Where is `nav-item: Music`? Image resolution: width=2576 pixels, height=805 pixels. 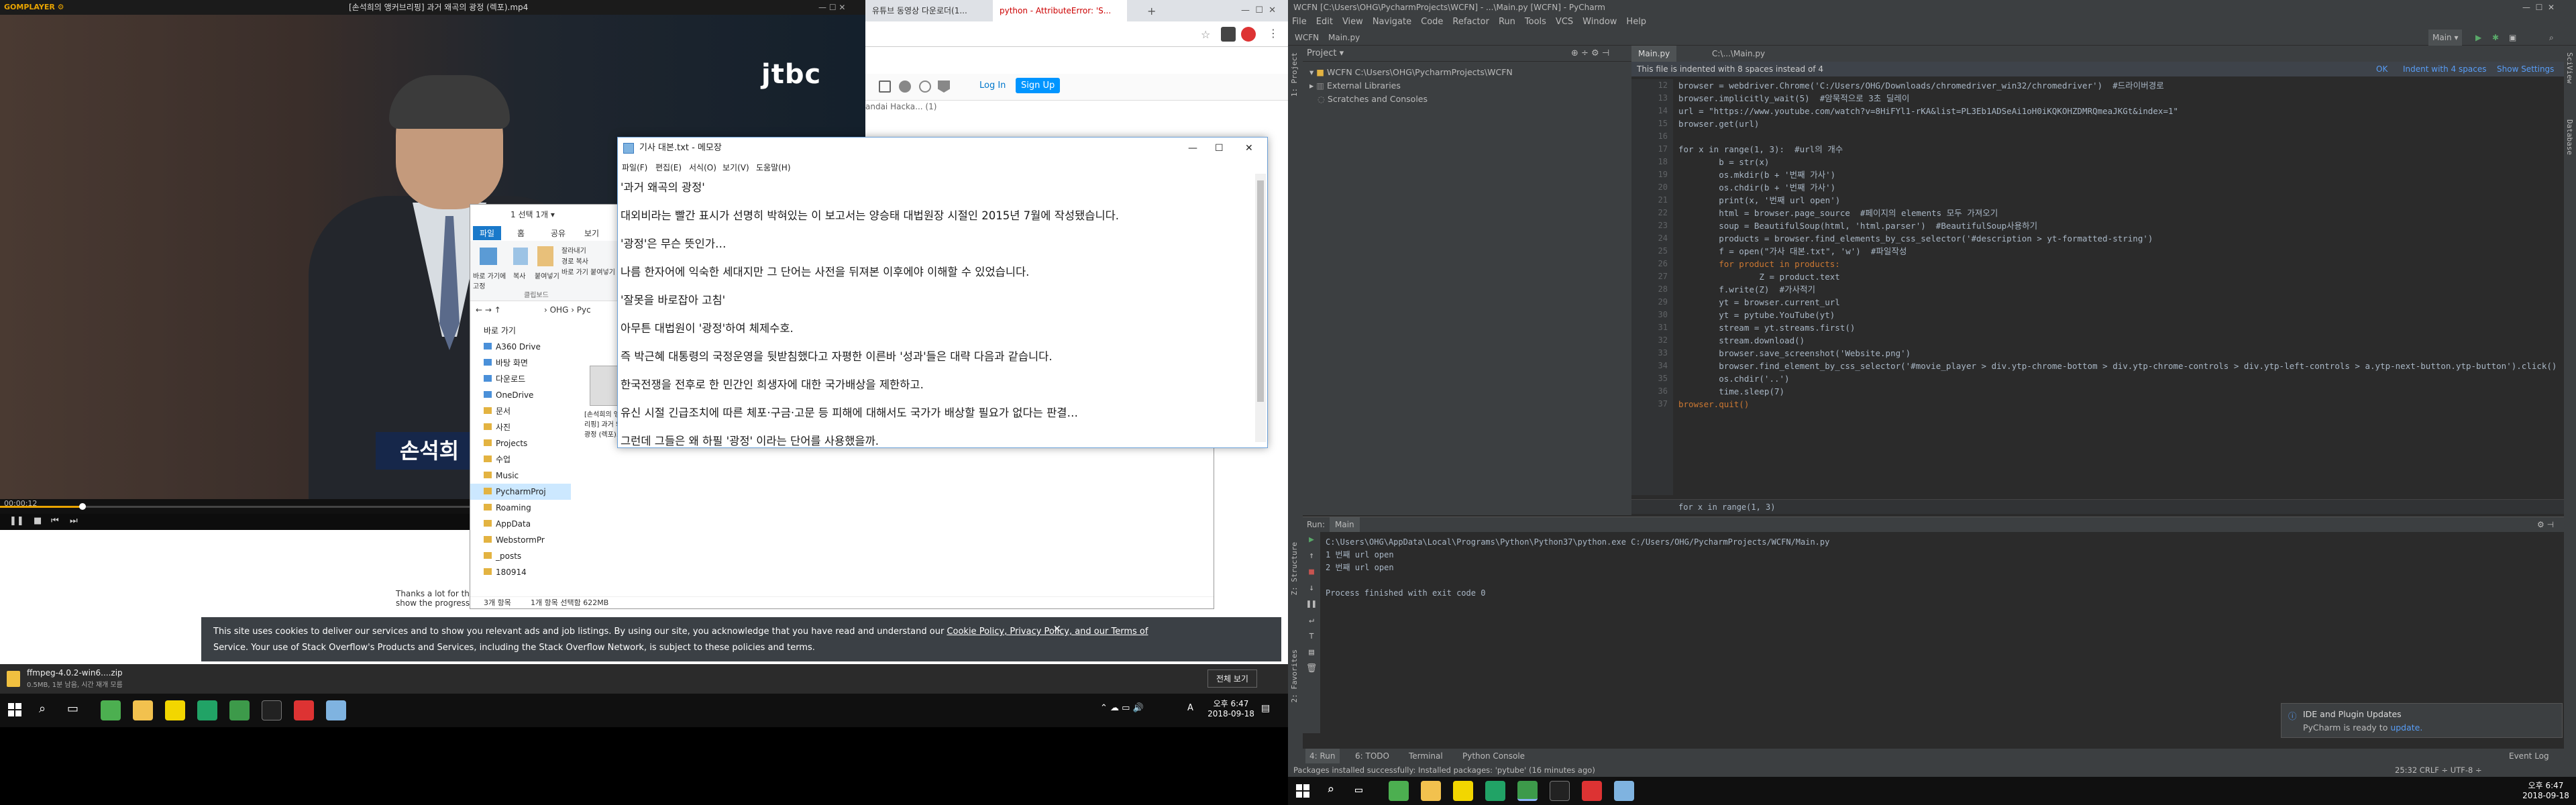
nav-item: Music is located at coordinates (520, 476).